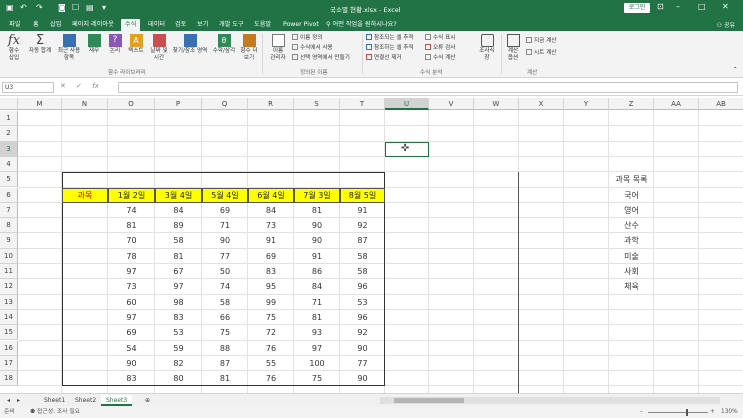 This screenshot has height=418, width=743. I want to click on table-header-date: 5월 4일, so click(225, 195).